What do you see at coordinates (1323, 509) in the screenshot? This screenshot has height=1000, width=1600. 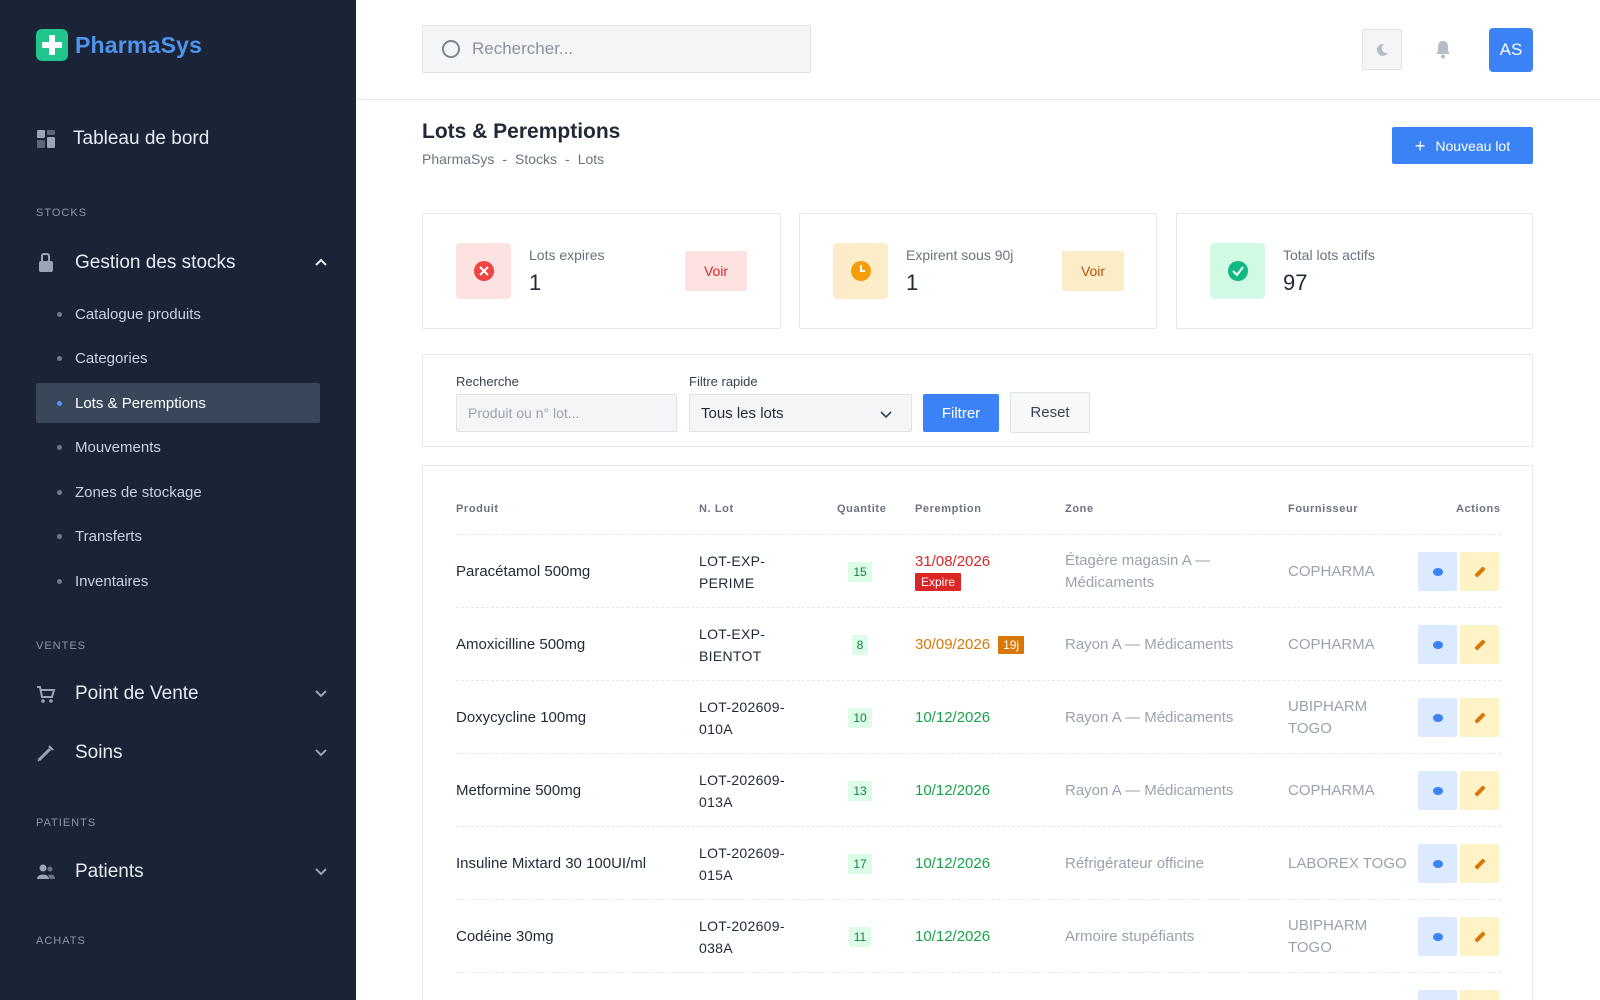 I see `column-header: Fournisseur` at bounding box center [1323, 509].